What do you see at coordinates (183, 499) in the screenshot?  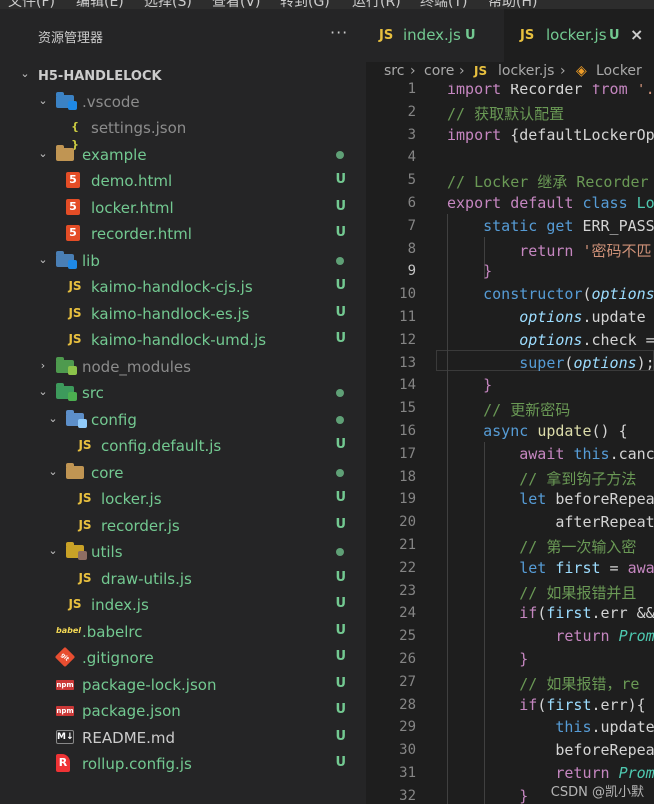 I see `tree-file: JS locker.js U` at bounding box center [183, 499].